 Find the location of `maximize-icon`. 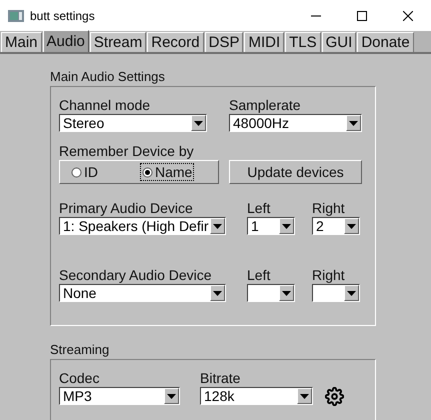

maximize-icon is located at coordinates (362, 15).